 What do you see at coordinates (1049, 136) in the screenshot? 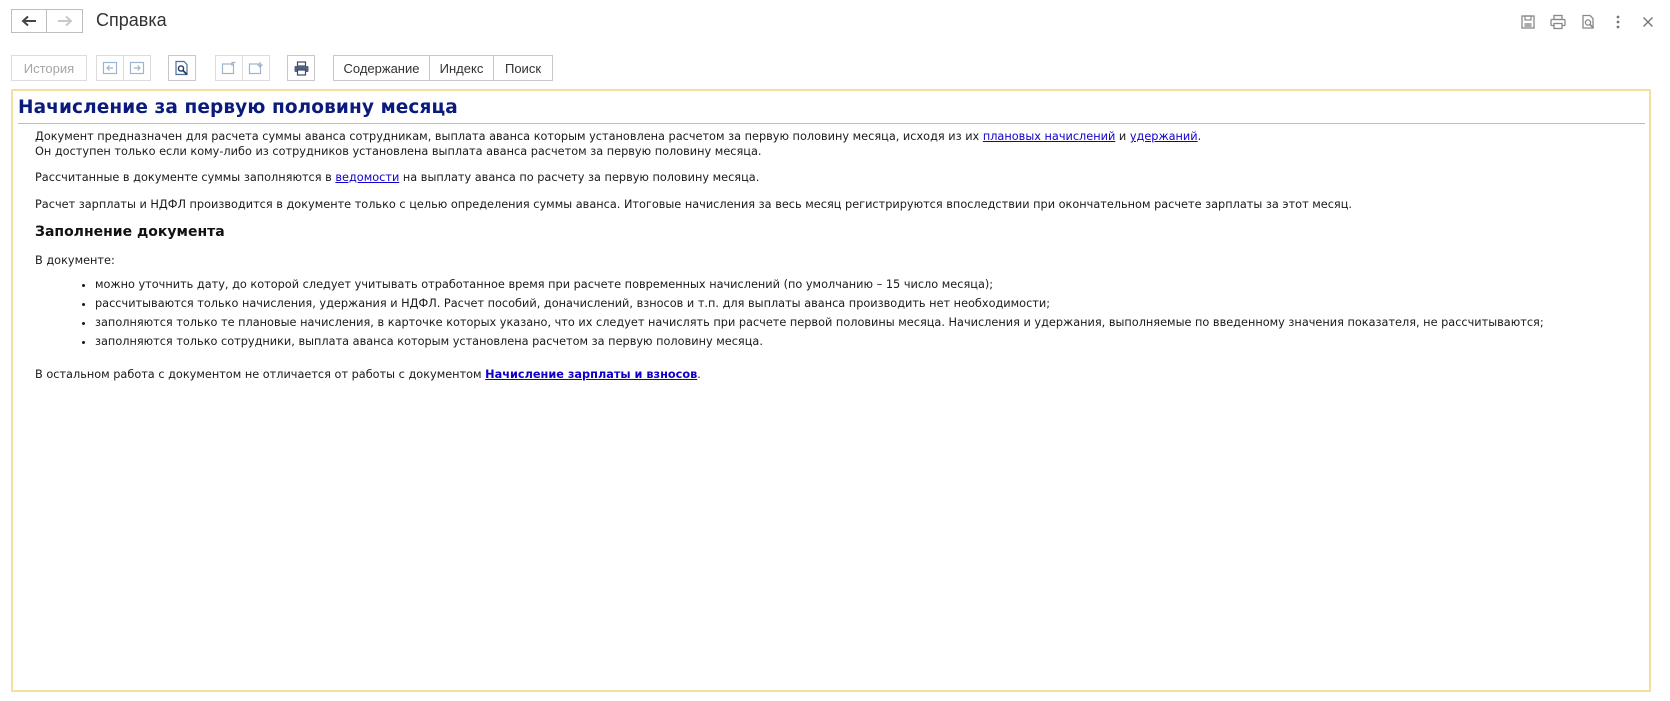
I see `link-planned-accruals: плановых начислений` at bounding box center [1049, 136].